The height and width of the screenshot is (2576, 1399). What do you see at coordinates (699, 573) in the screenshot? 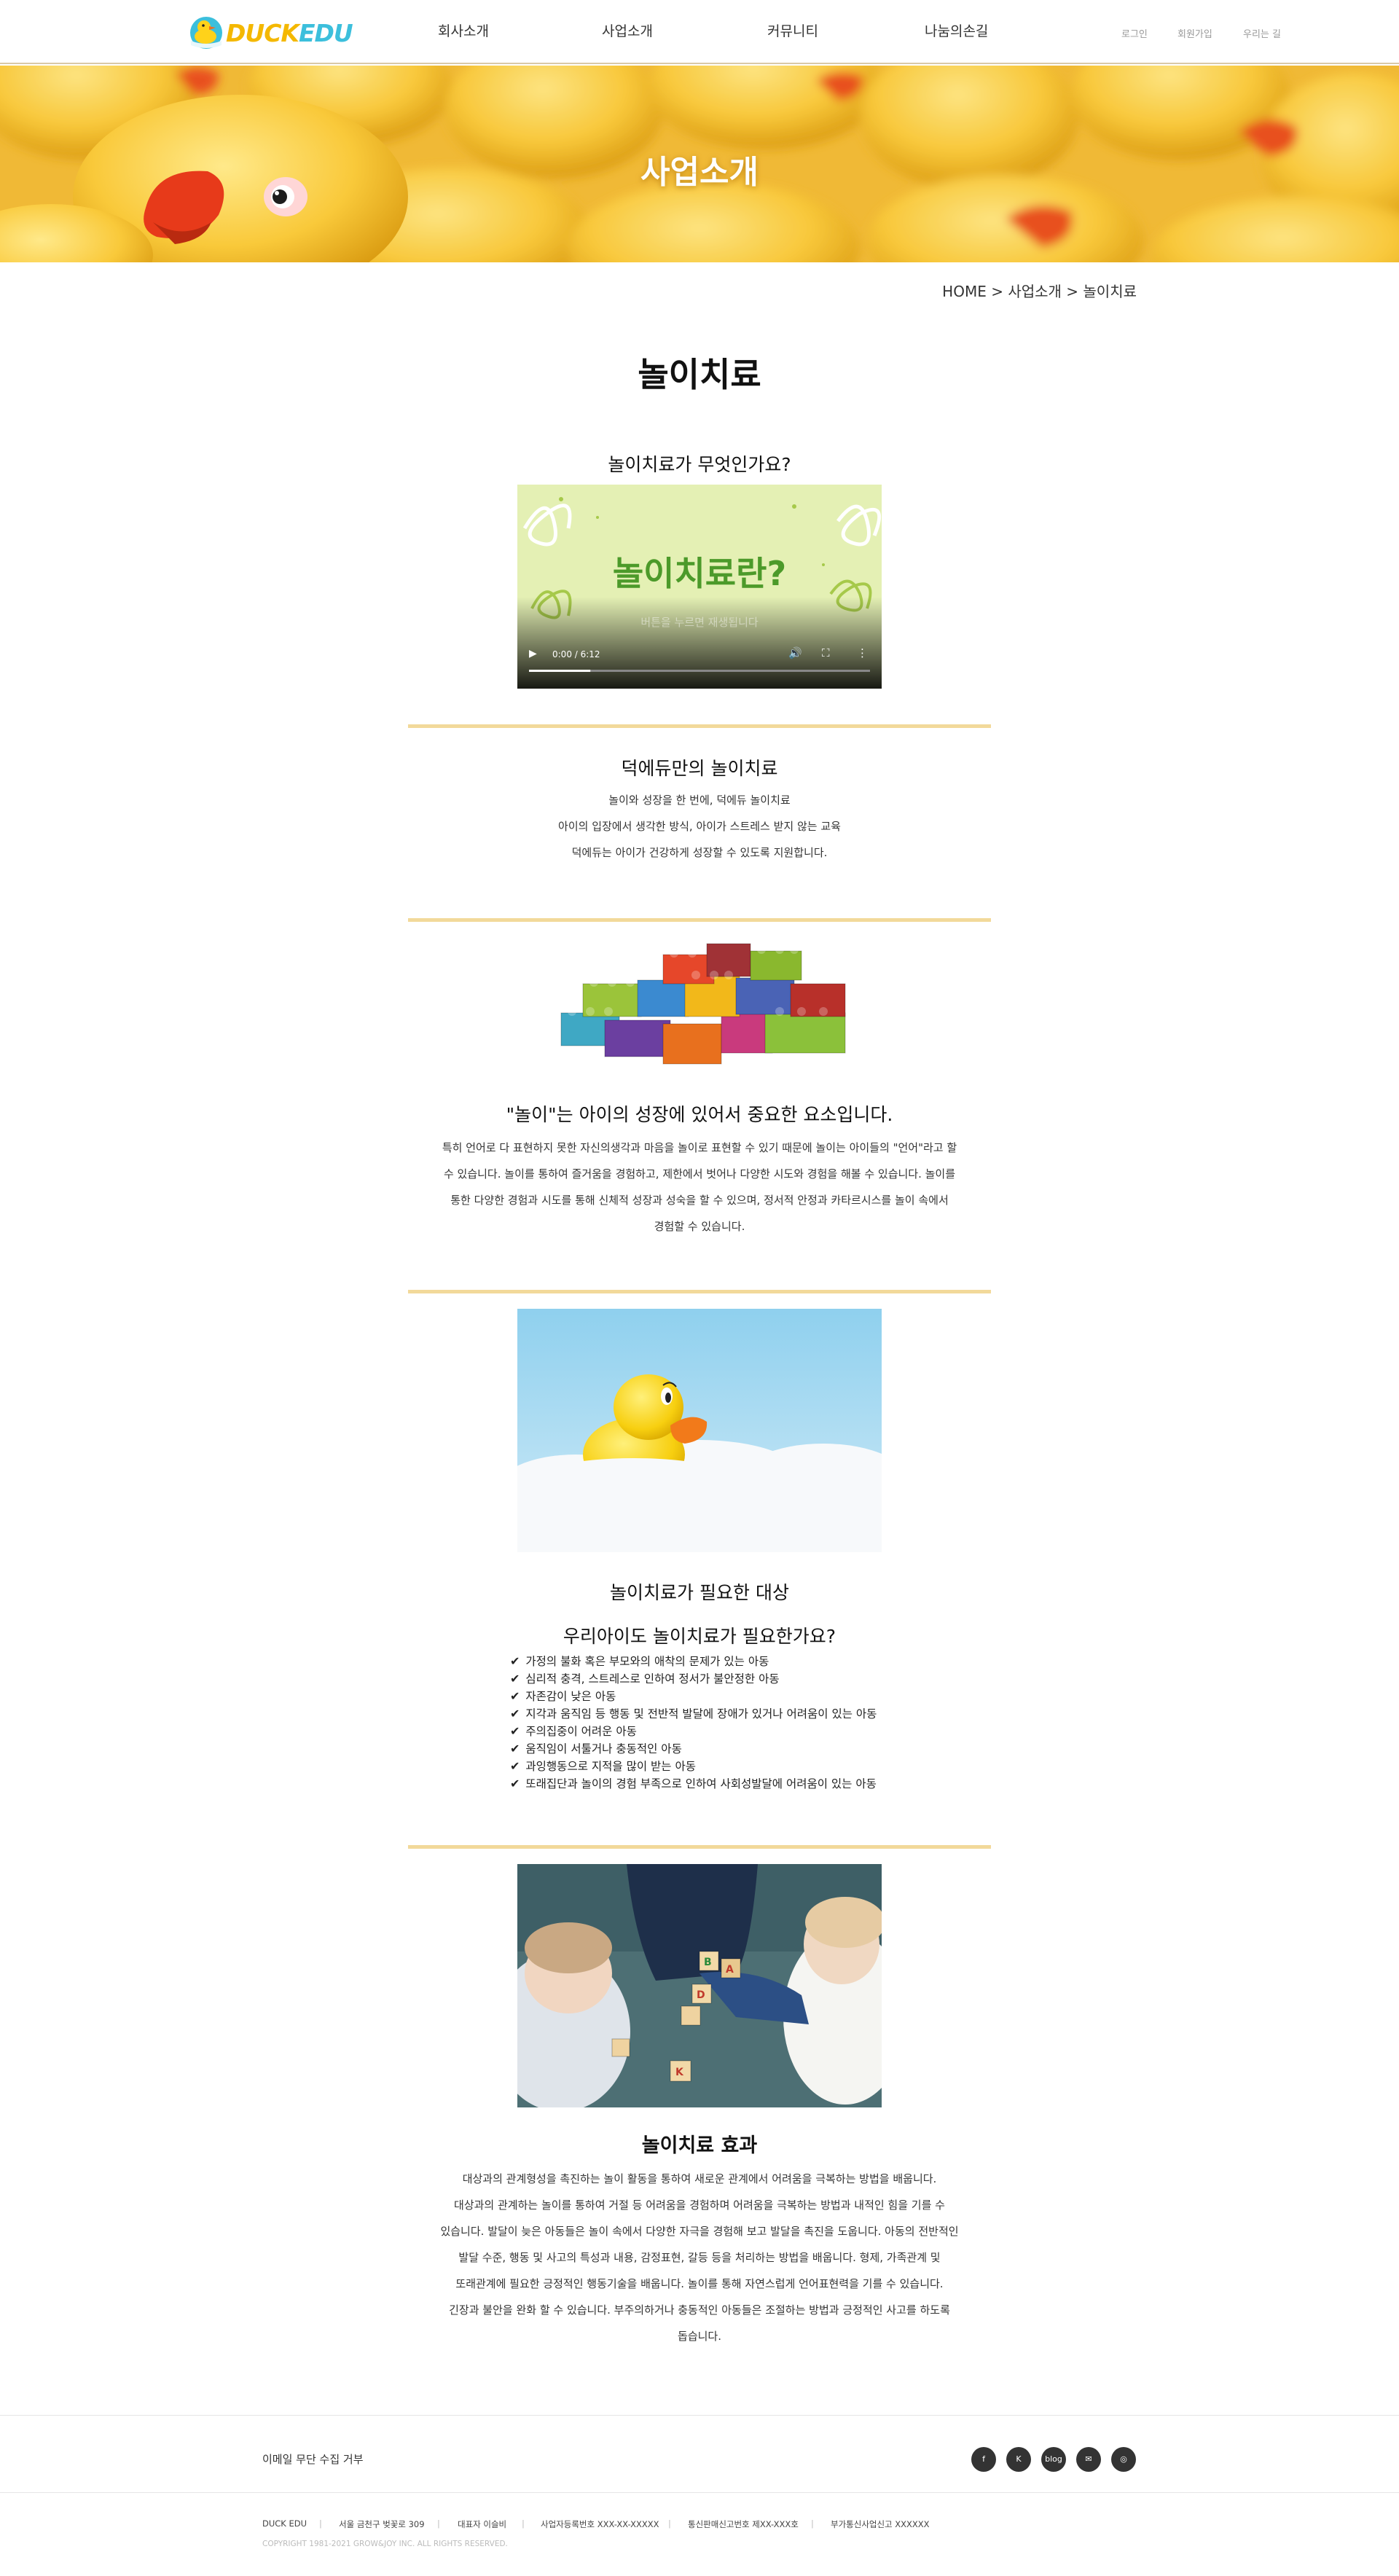
I see `video-title: 놀이치료란?` at bounding box center [699, 573].